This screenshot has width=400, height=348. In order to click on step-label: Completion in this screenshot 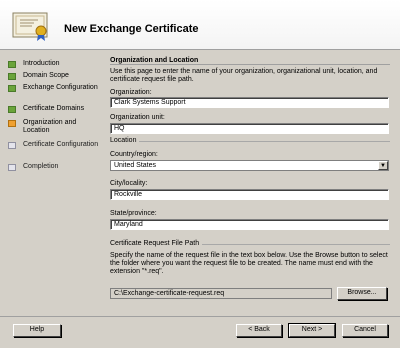, I will do `click(41, 166)`.